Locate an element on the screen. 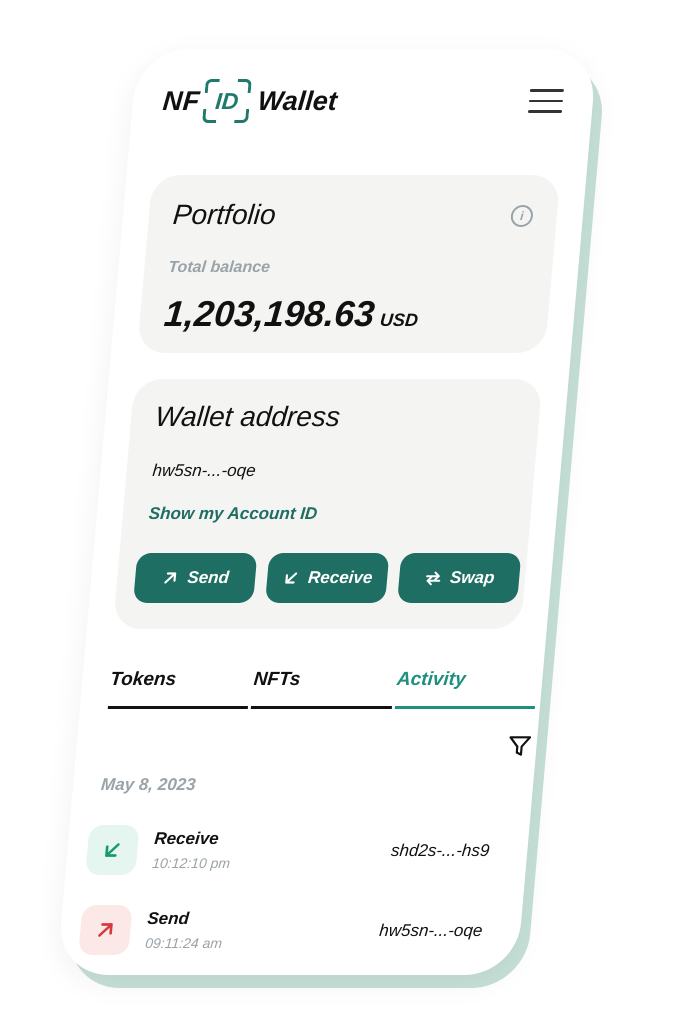 The width and height of the screenshot is (676, 1036). balance-currency: USD is located at coordinates (399, 320).